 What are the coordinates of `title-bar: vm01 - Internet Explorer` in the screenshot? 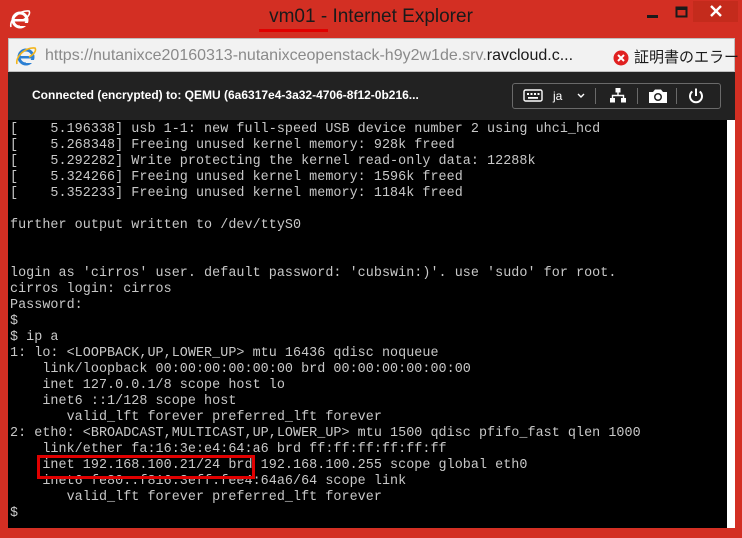 It's located at (371, 19).